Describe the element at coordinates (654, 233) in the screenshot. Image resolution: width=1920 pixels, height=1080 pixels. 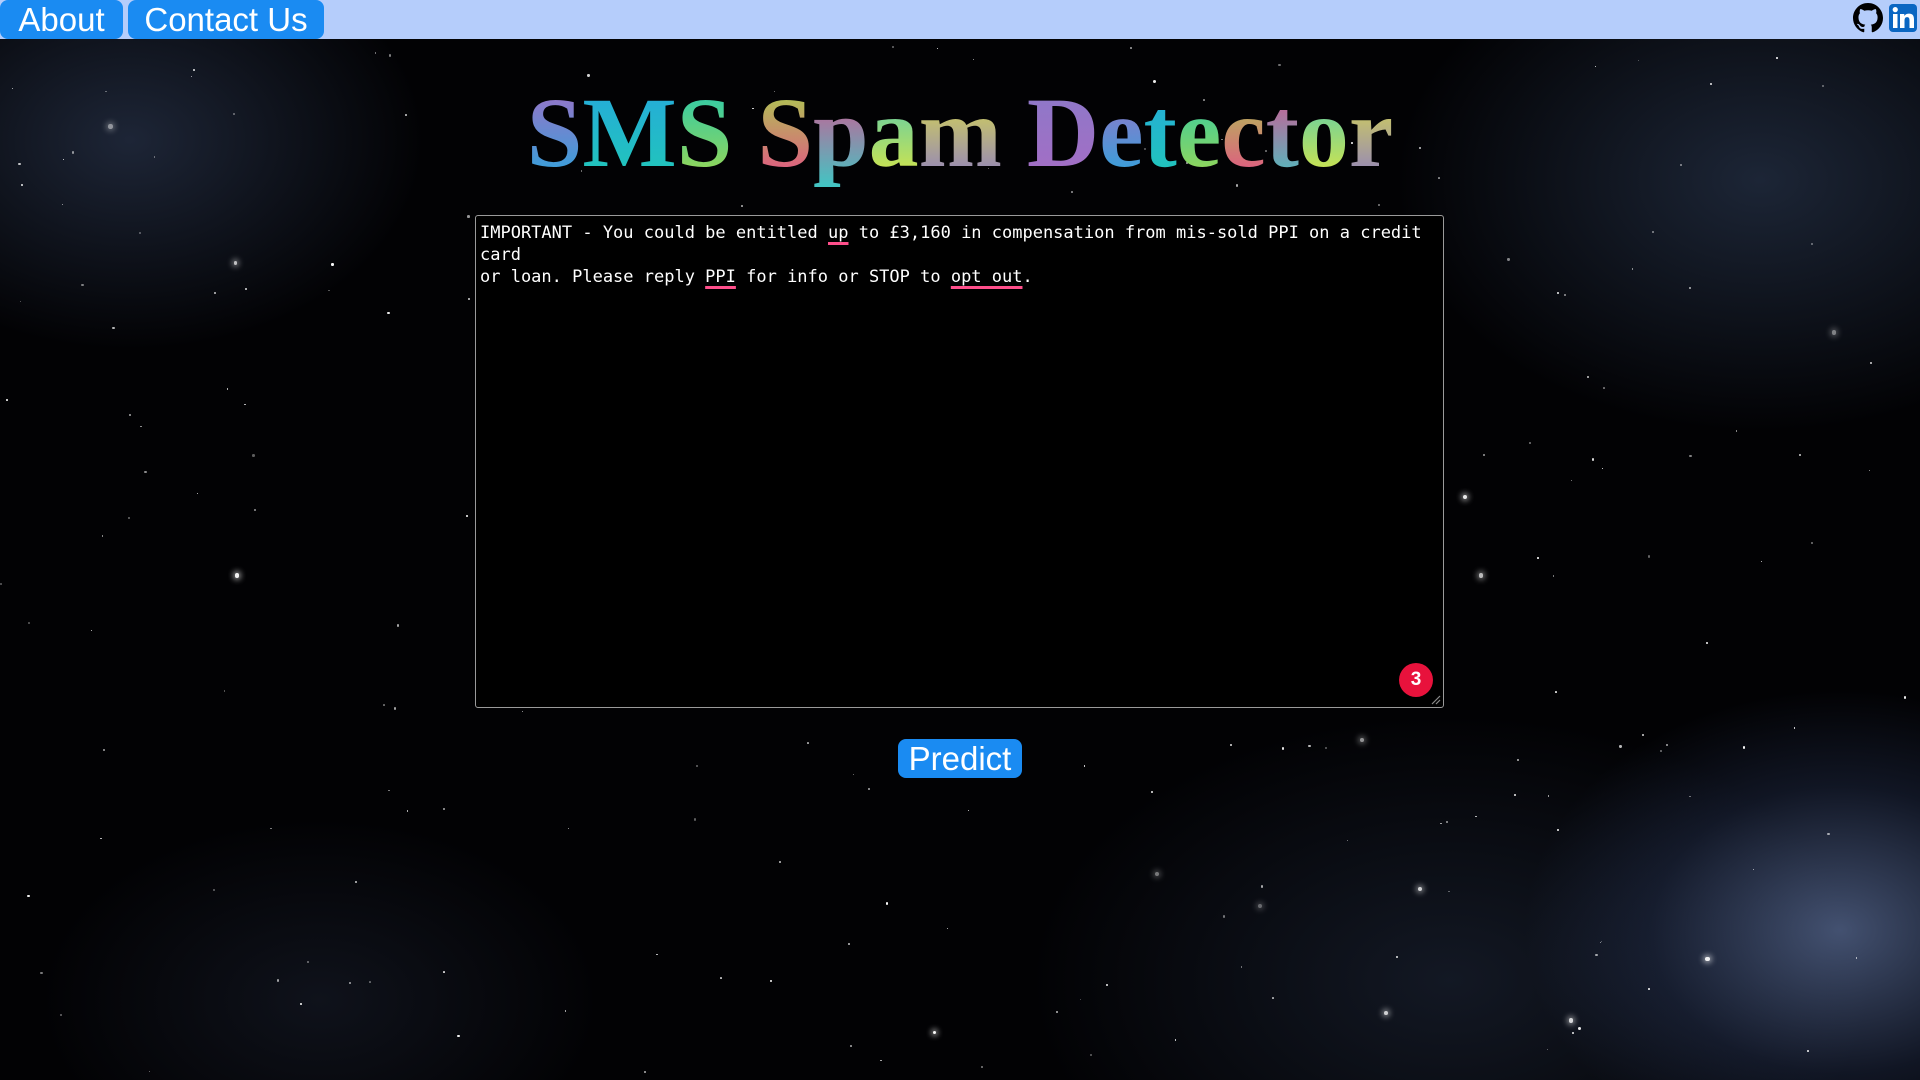
I see `message-text-segment: IMPORTANT - You could be entitled` at that location.